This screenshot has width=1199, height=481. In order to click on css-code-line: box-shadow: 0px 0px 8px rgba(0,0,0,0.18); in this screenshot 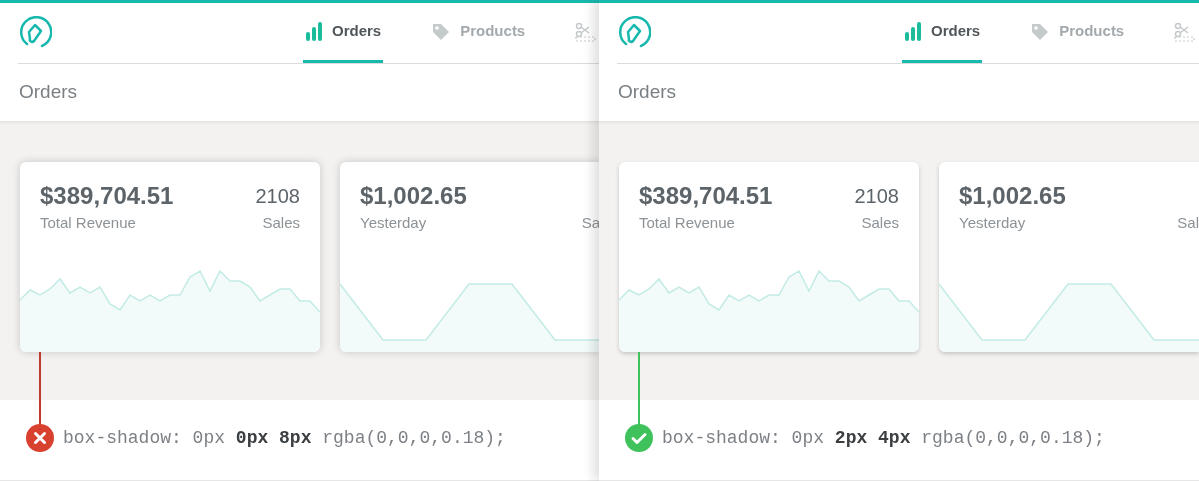, I will do `click(284, 438)`.